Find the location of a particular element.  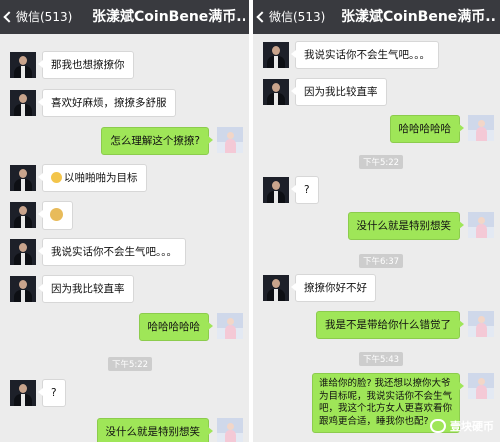

message-bubble-outgoing: 怎么理解这个撩撩? is located at coordinates (157, 141).